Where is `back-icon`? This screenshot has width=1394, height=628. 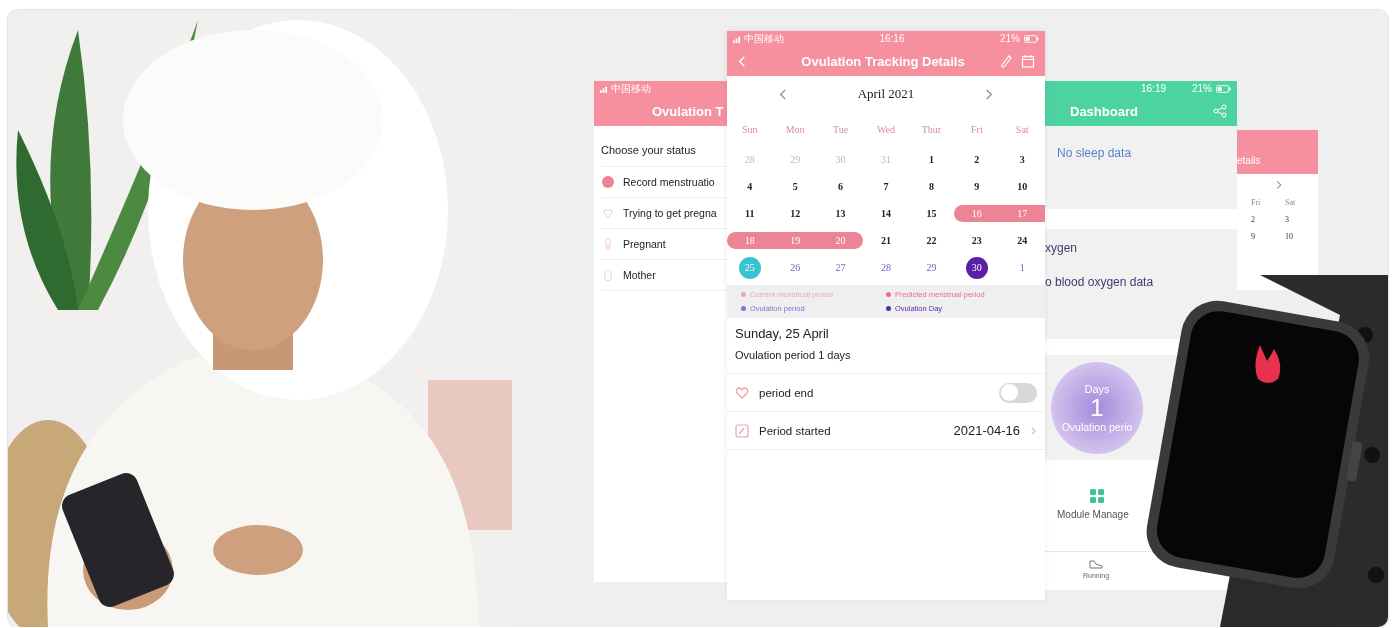
back-icon is located at coordinates (742, 61).